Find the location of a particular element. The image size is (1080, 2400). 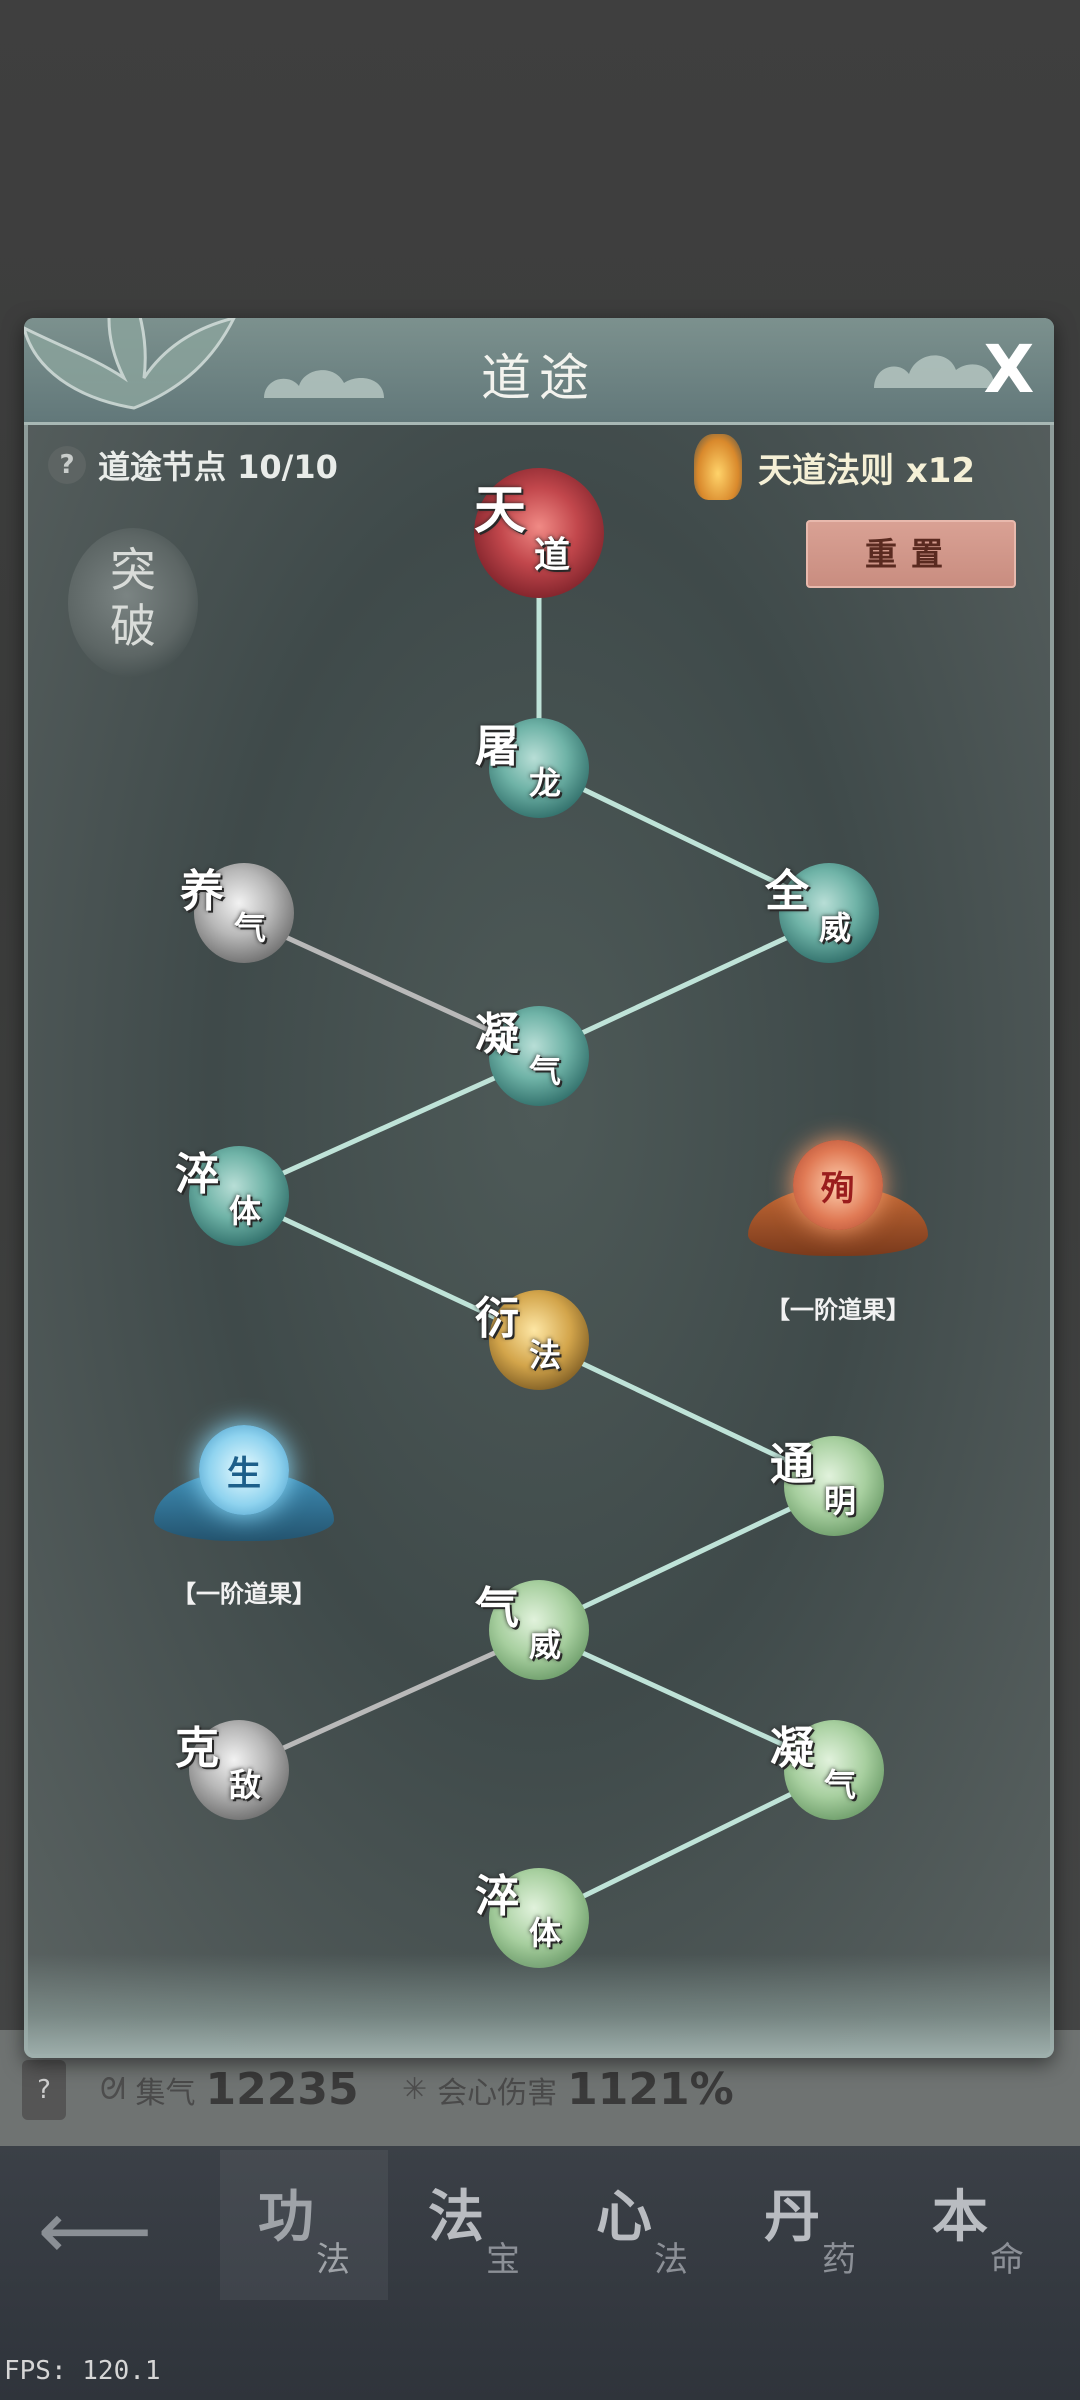

tab-fabao: 法 宝 is located at coordinates (474, 2225).